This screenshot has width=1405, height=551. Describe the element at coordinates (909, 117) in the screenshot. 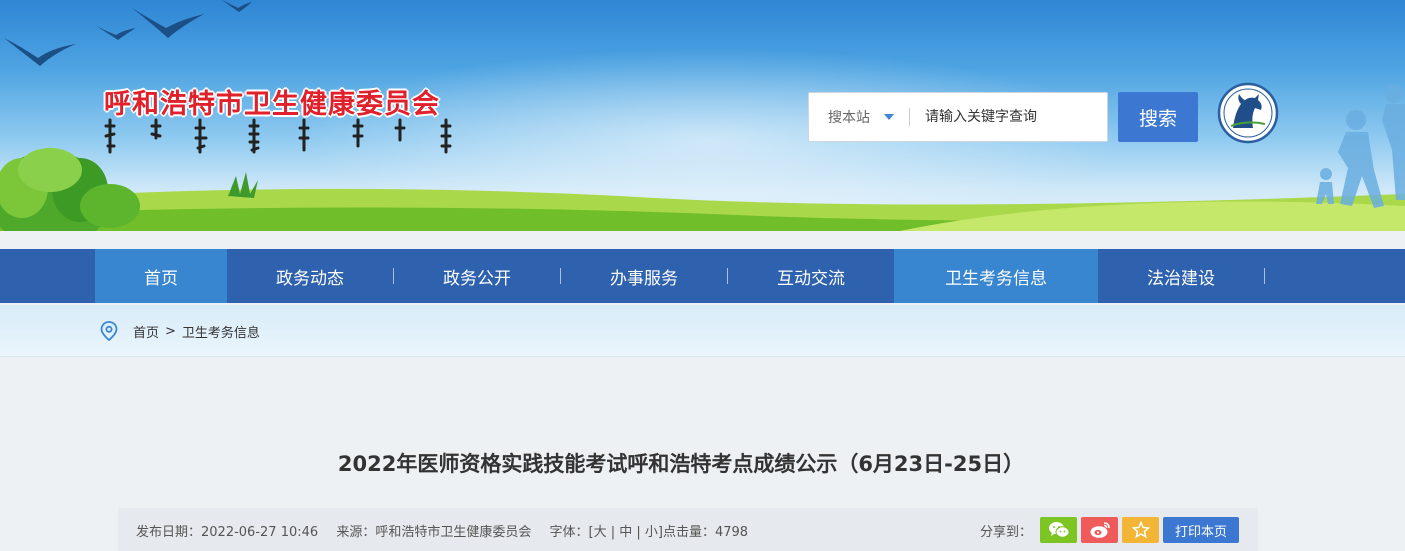

I see `search-divider` at that location.